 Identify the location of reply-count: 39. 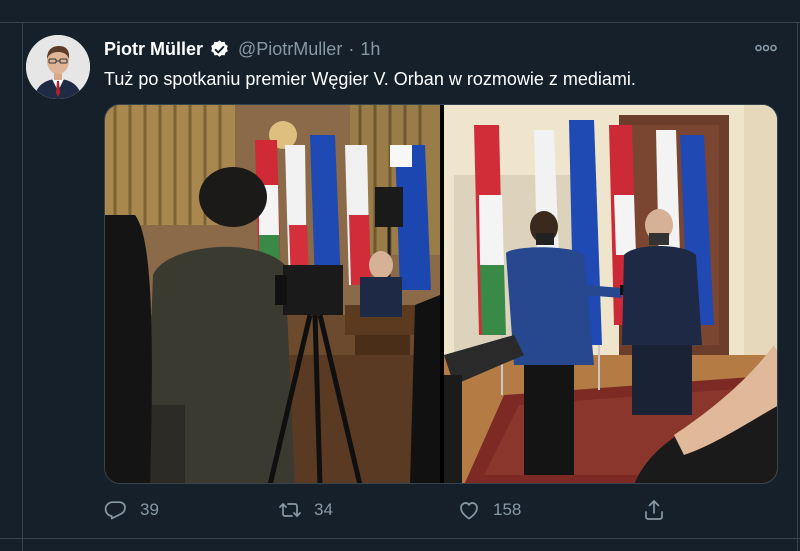
(149, 509).